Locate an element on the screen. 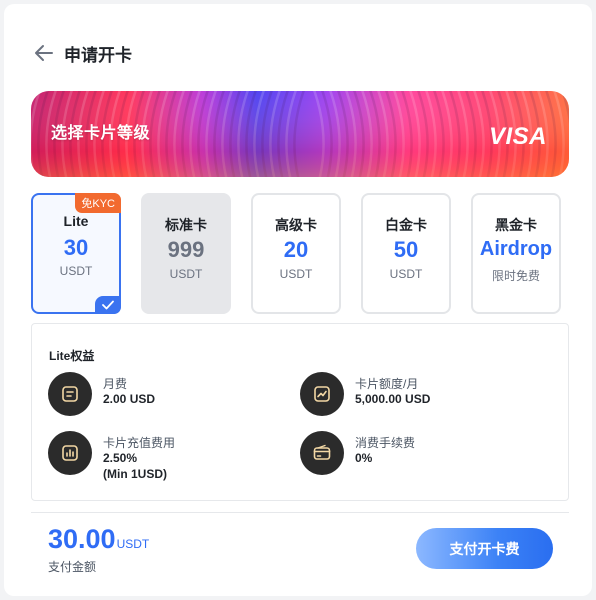  arrow-left-icon is located at coordinates (44, 53).